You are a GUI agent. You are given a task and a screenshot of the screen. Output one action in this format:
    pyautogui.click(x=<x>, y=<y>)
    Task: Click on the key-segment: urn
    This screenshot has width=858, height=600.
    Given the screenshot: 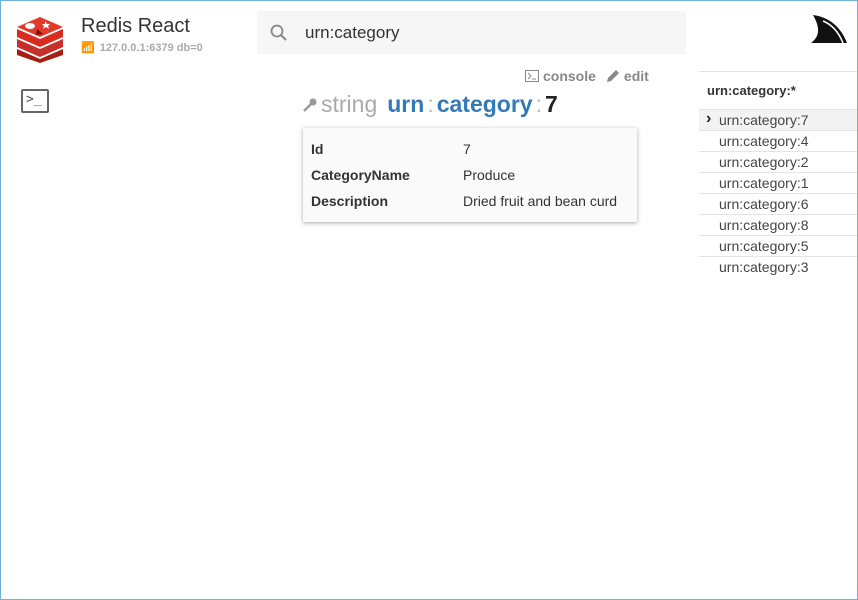 What is the action you would take?
    pyautogui.click(x=405, y=104)
    